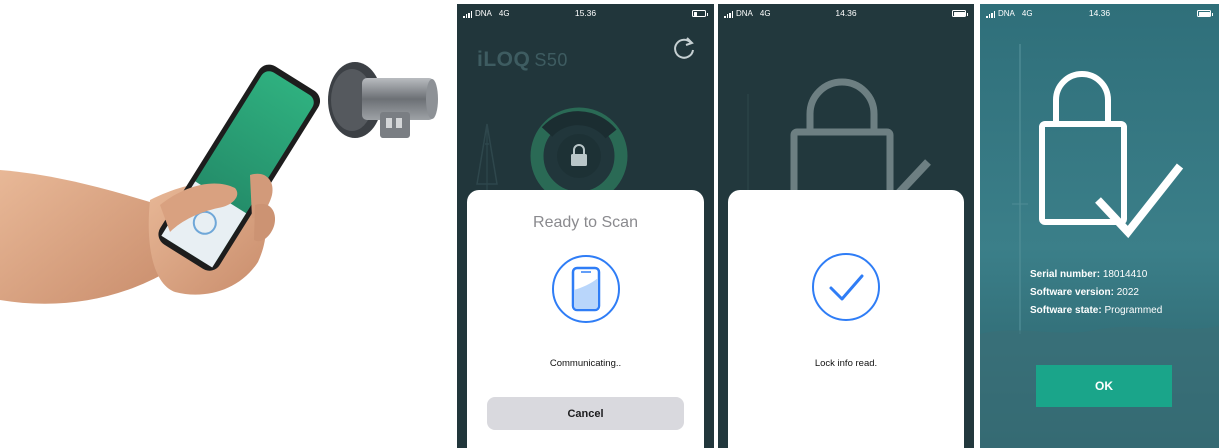 The width and height of the screenshot is (1219, 448). What do you see at coordinates (860, 141) in the screenshot?
I see `lock-outline-background` at bounding box center [860, 141].